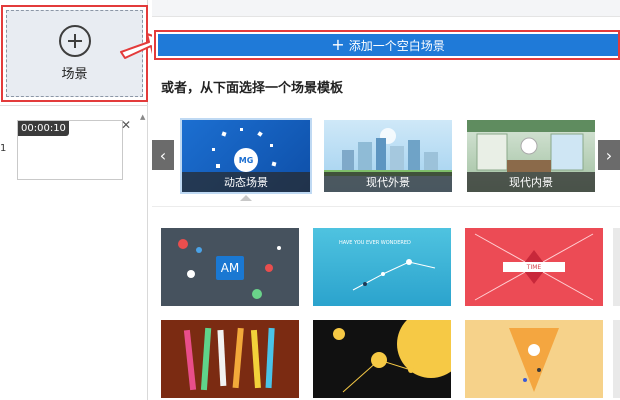 The image size is (620, 400). Describe the element at coordinates (163, 155) in the screenshot. I see `chevron-left-icon: ‹` at that location.